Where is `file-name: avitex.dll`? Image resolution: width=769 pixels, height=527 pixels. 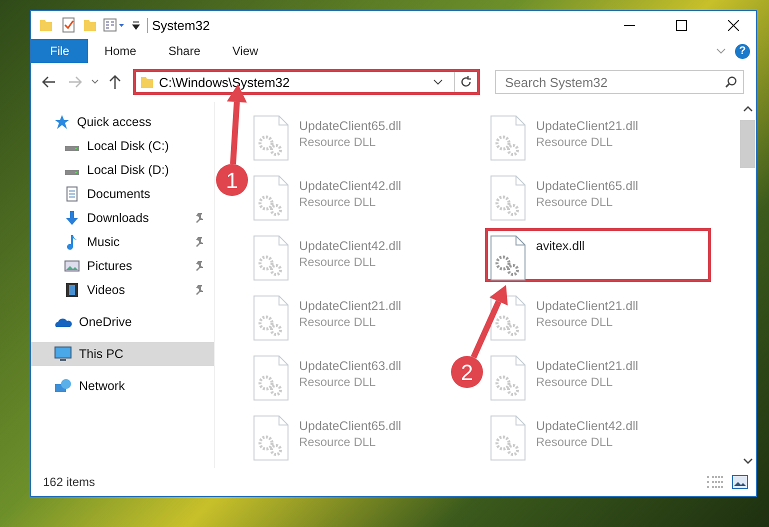
file-name: avitex.dll is located at coordinates (560, 246).